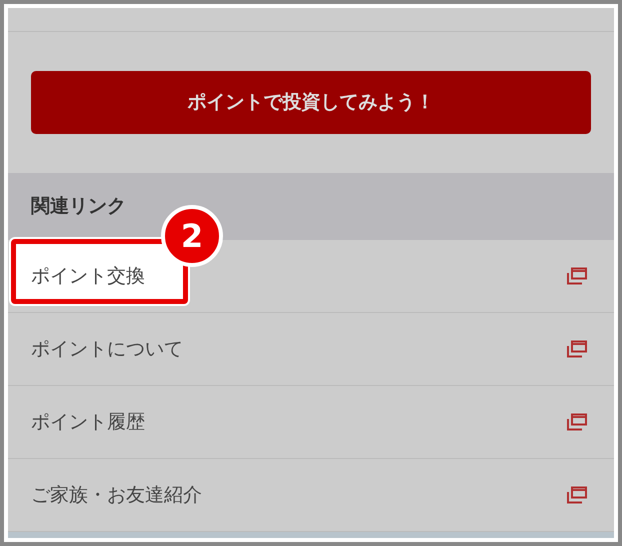  Describe the element at coordinates (88, 276) in the screenshot. I see `related-link: ポイント交換` at that location.